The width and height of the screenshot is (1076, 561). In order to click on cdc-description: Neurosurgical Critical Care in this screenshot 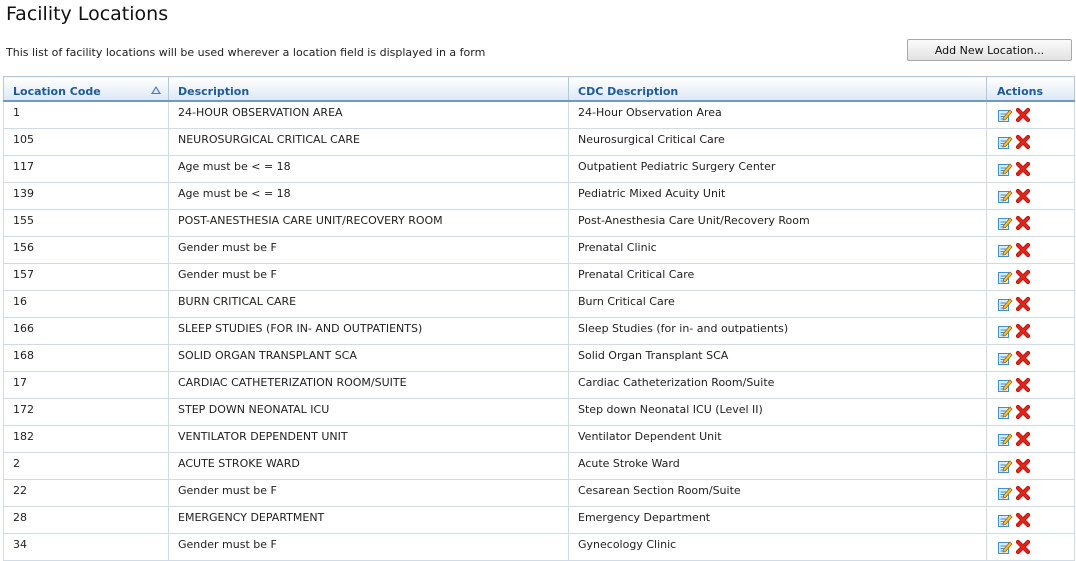, I will do `click(651, 139)`.